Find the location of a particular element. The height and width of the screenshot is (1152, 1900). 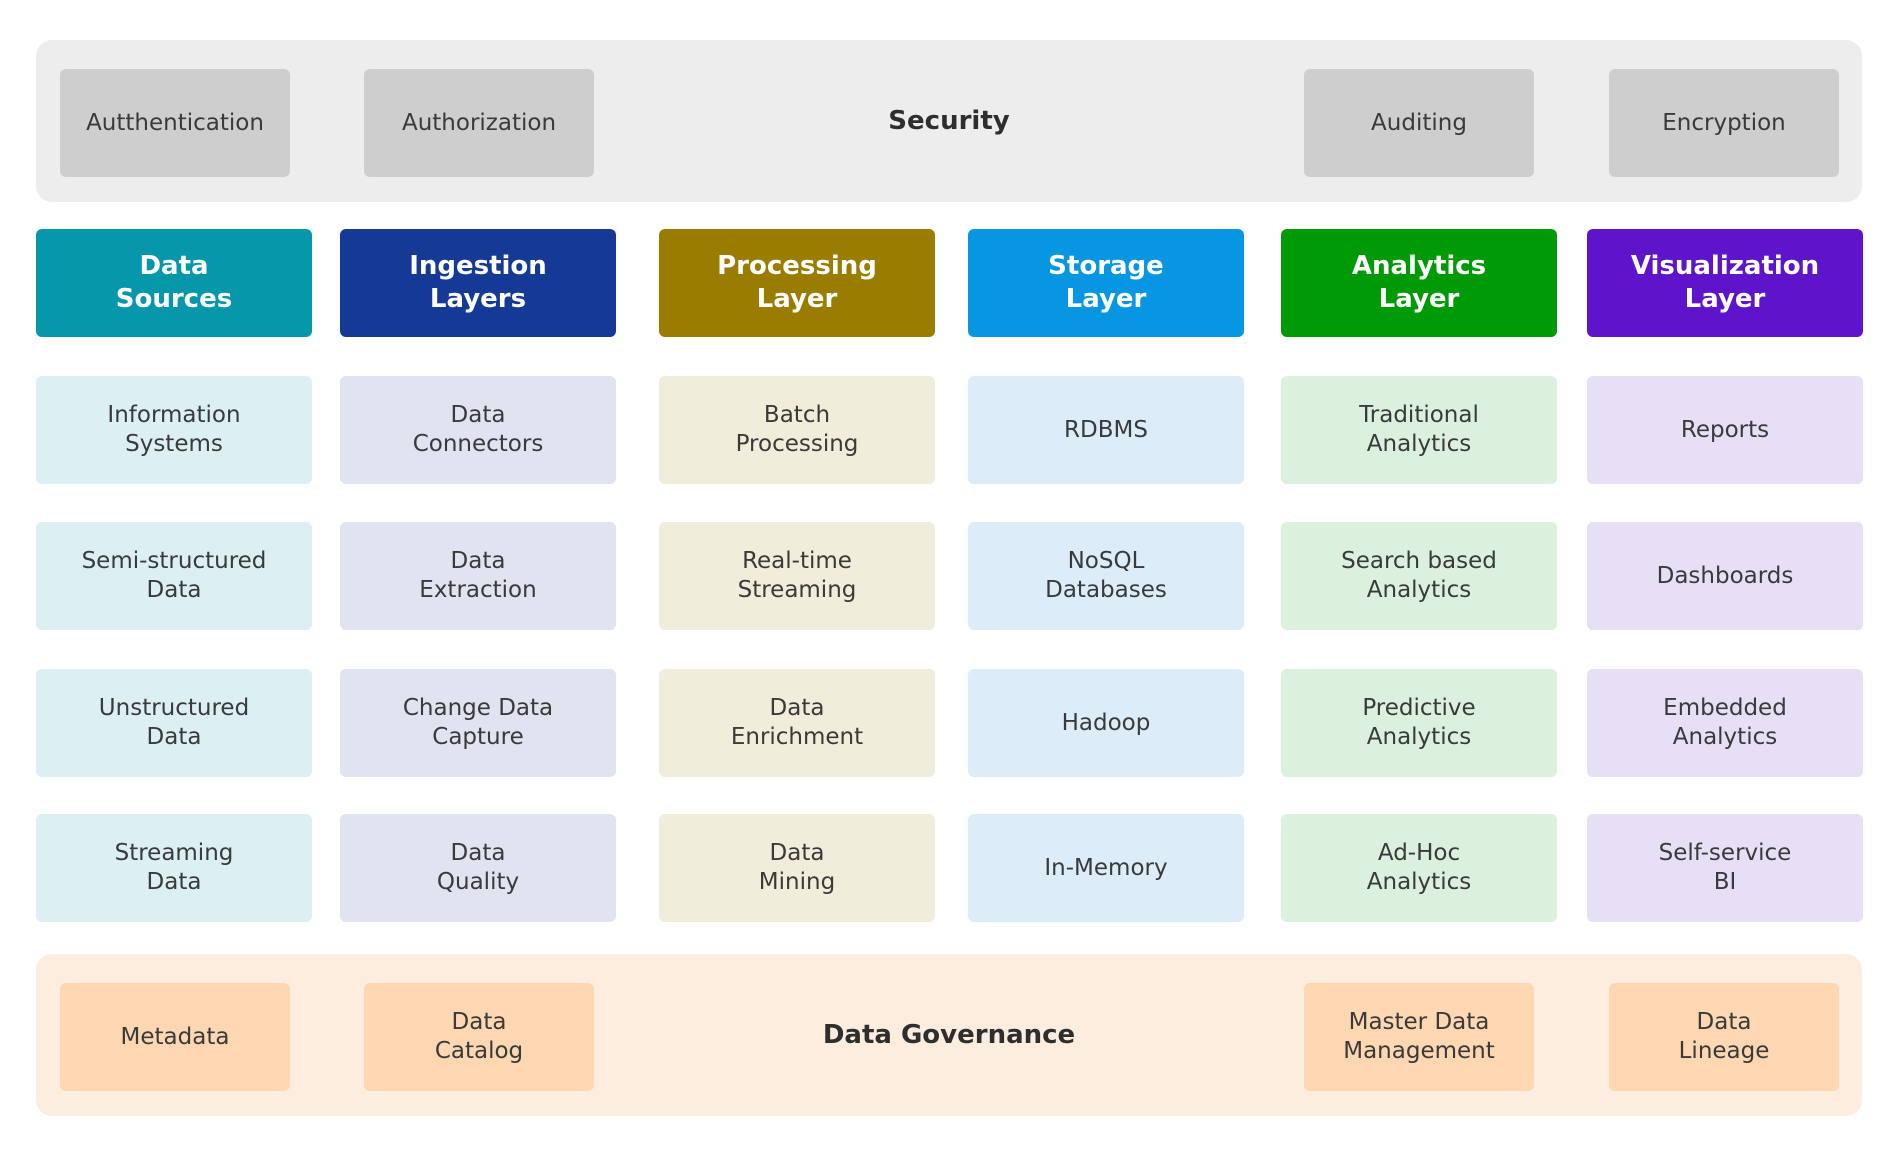

governance-item-metadata: Metadata is located at coordinates (175, 1037).